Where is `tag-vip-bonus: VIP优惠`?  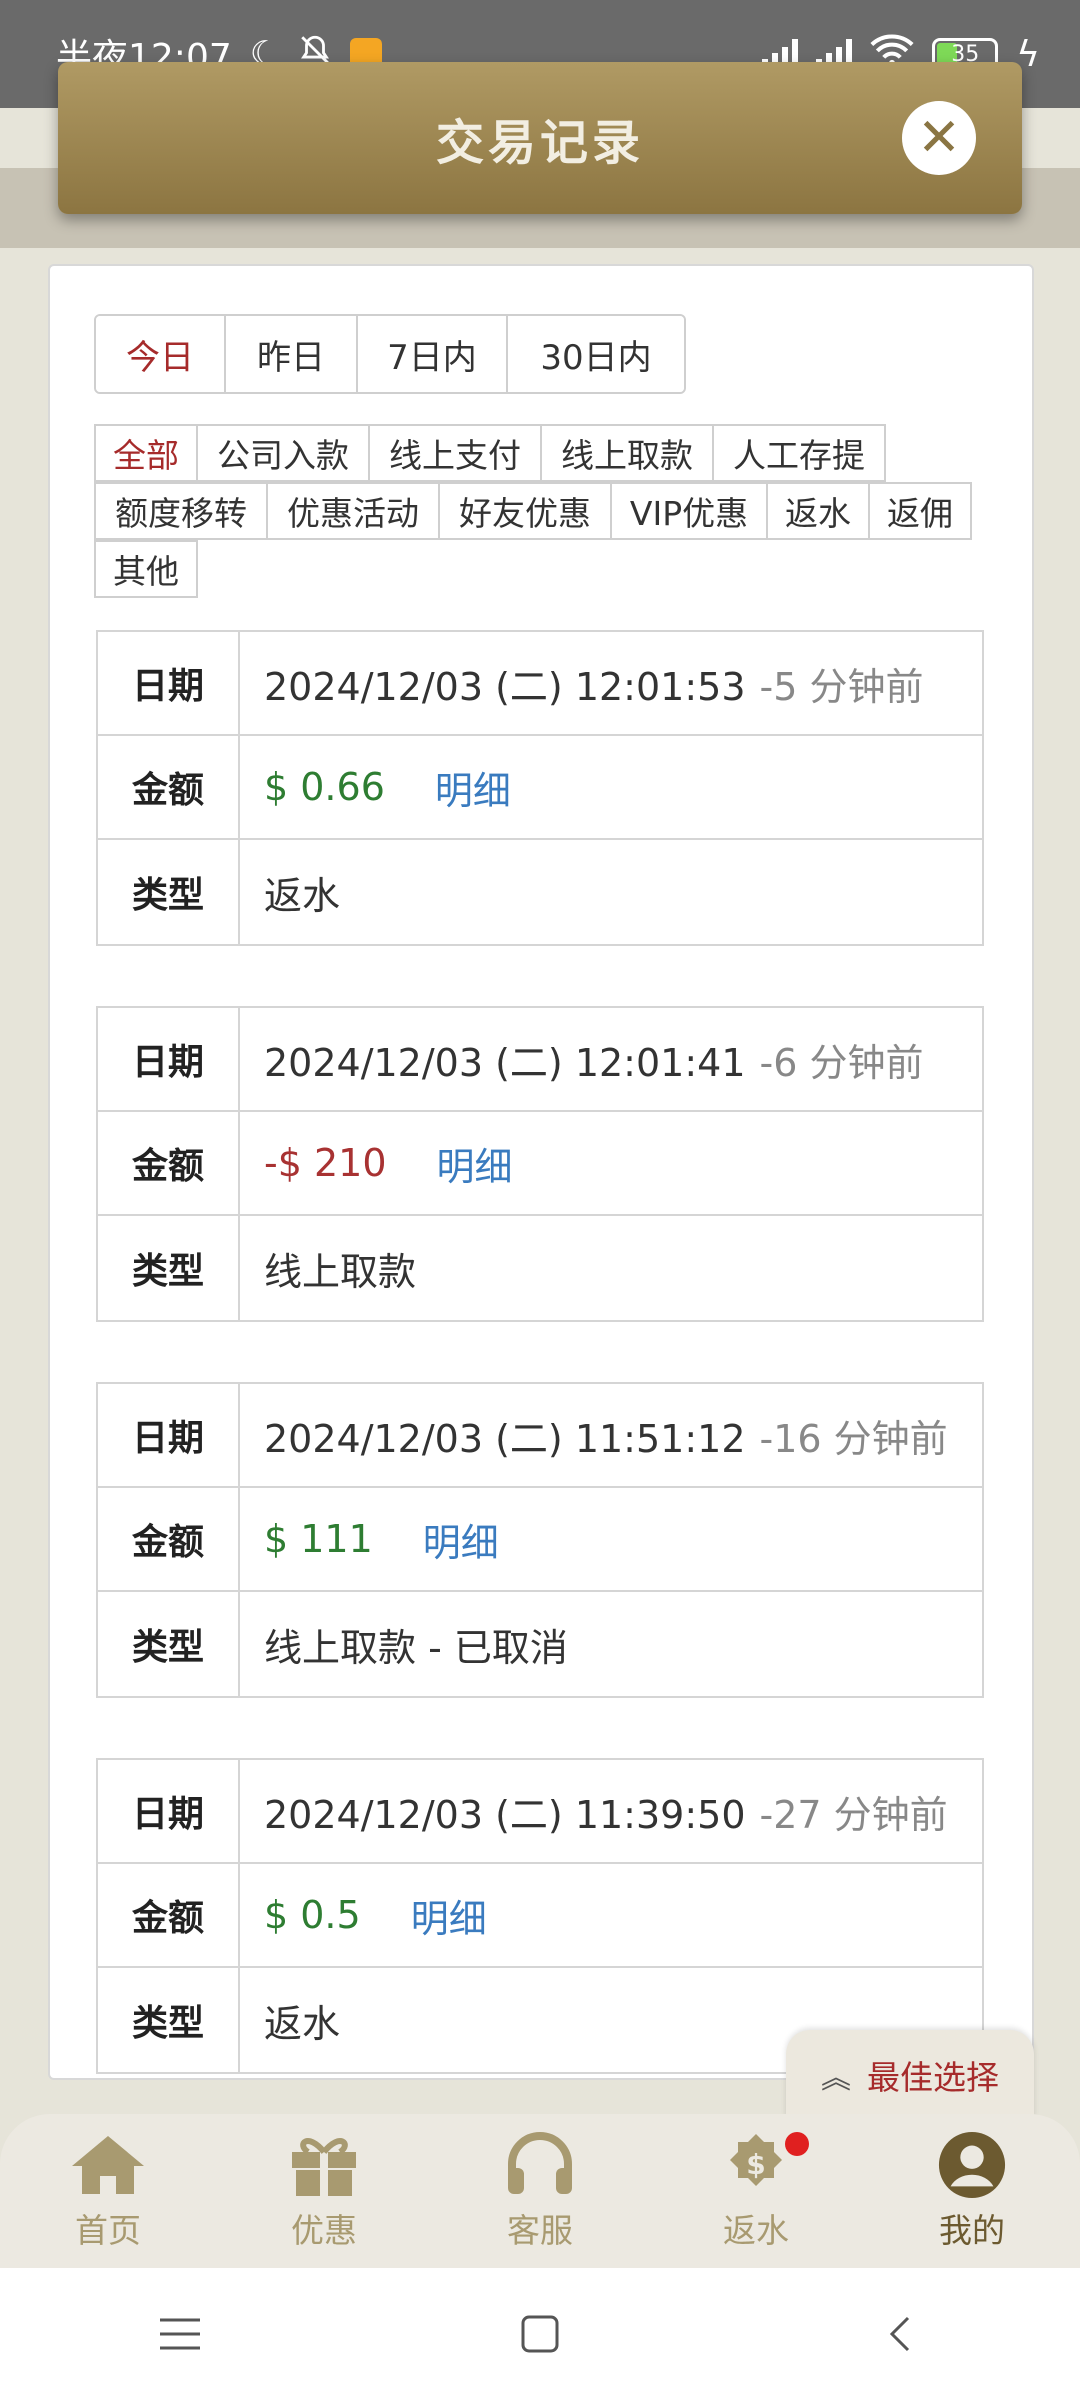 tag-vip-bonus: VIP优惠 is located at coordinates (689, 511).